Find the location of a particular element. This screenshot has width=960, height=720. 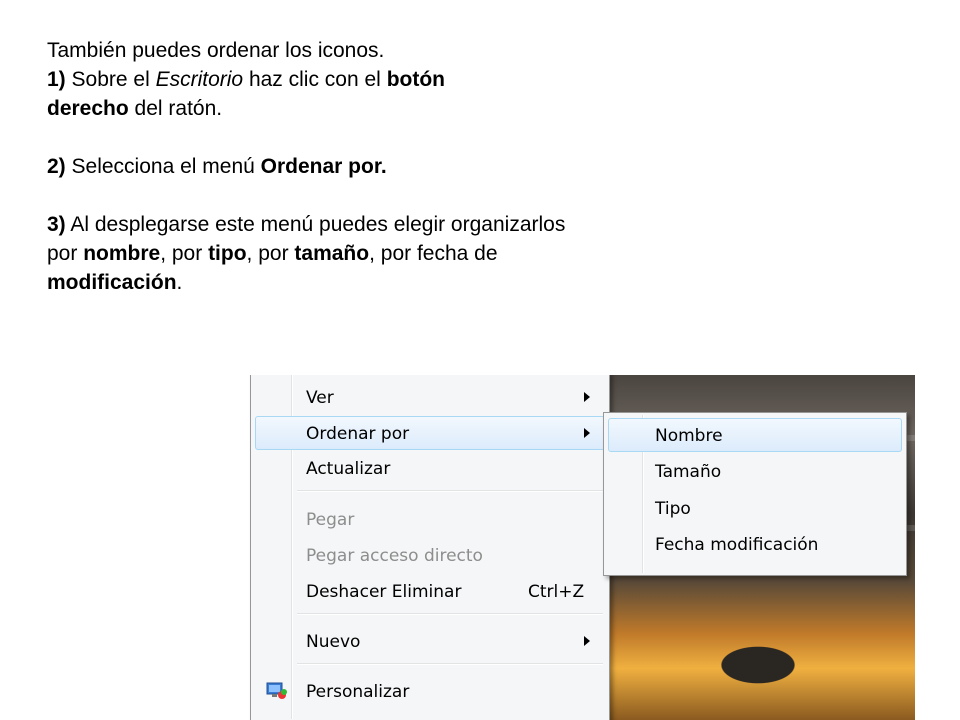

intro-line: También puedes ordenar los iconos. is located at coordinates (216, 50).